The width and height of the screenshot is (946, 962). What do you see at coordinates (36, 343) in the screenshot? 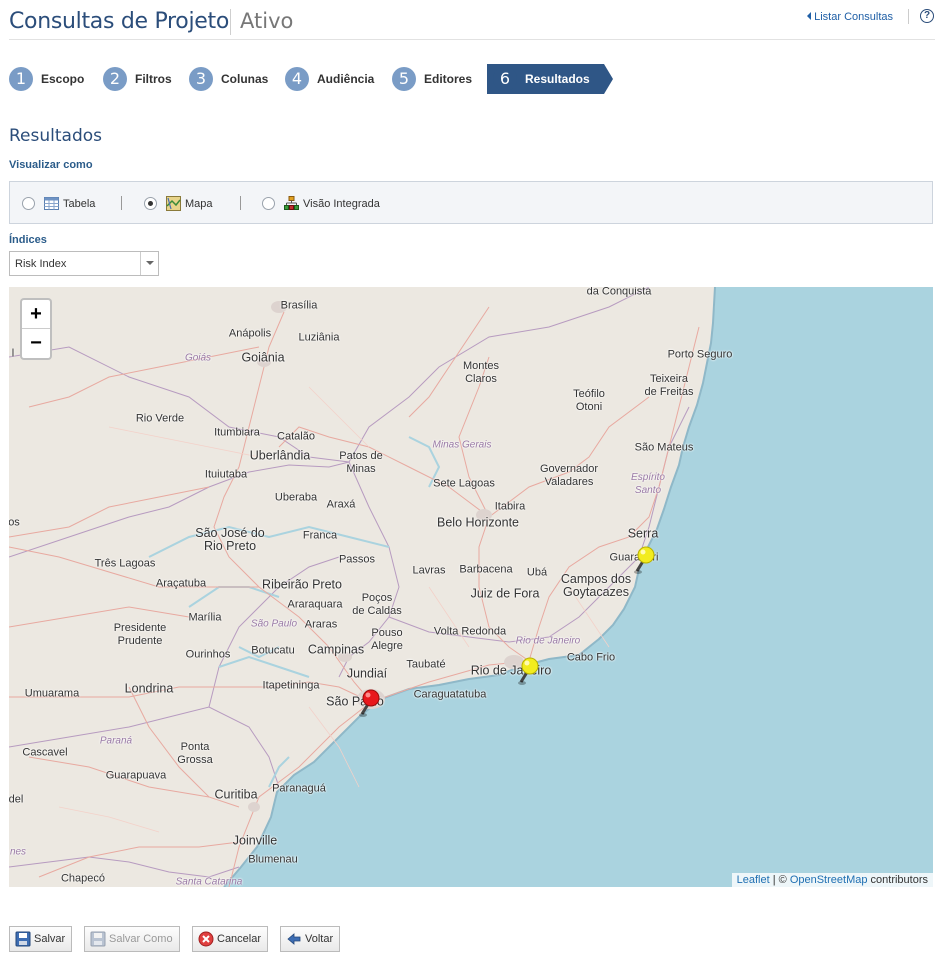
I see `zoom-out-button: −` at bounding box center [36, 343].